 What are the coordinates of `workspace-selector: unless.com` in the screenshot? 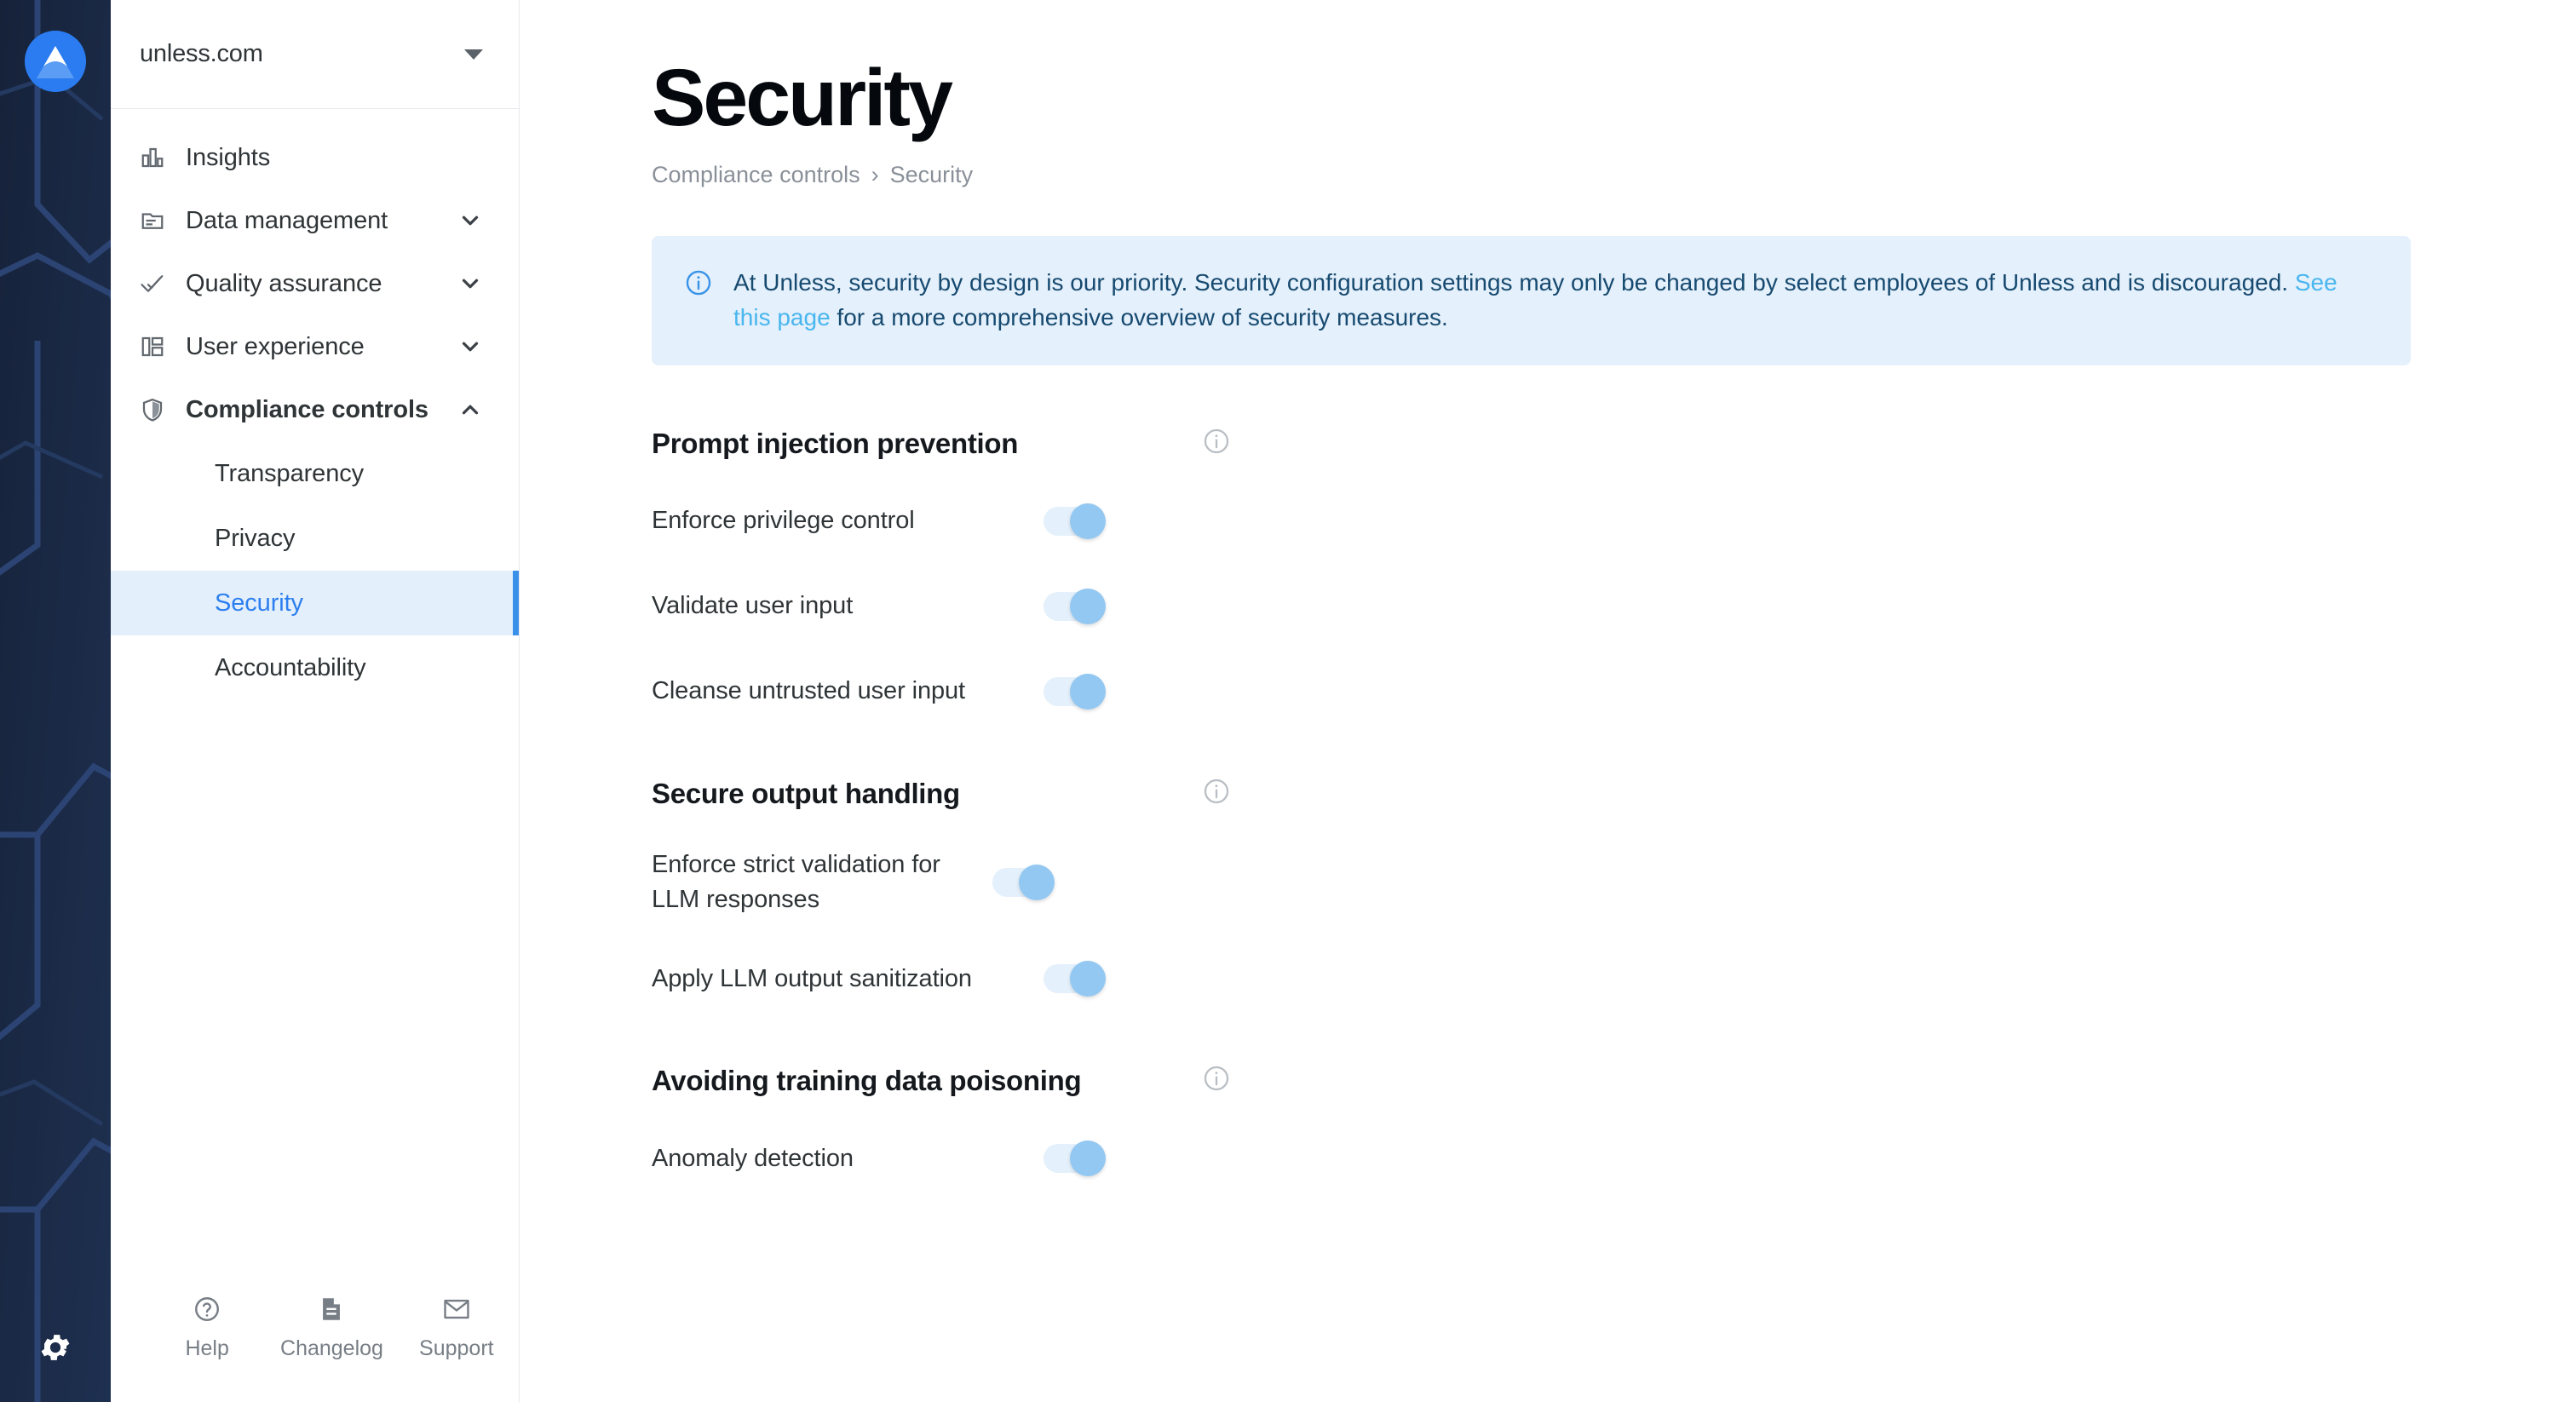 It's located at (315, 54).